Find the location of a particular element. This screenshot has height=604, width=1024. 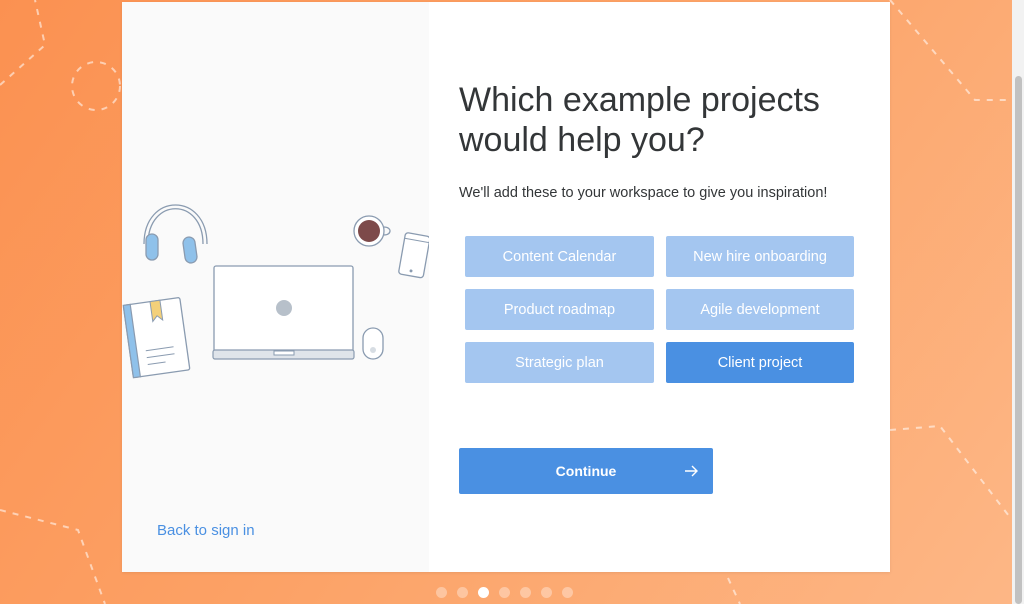

scrollbar is located at coordinates (1018, 302).